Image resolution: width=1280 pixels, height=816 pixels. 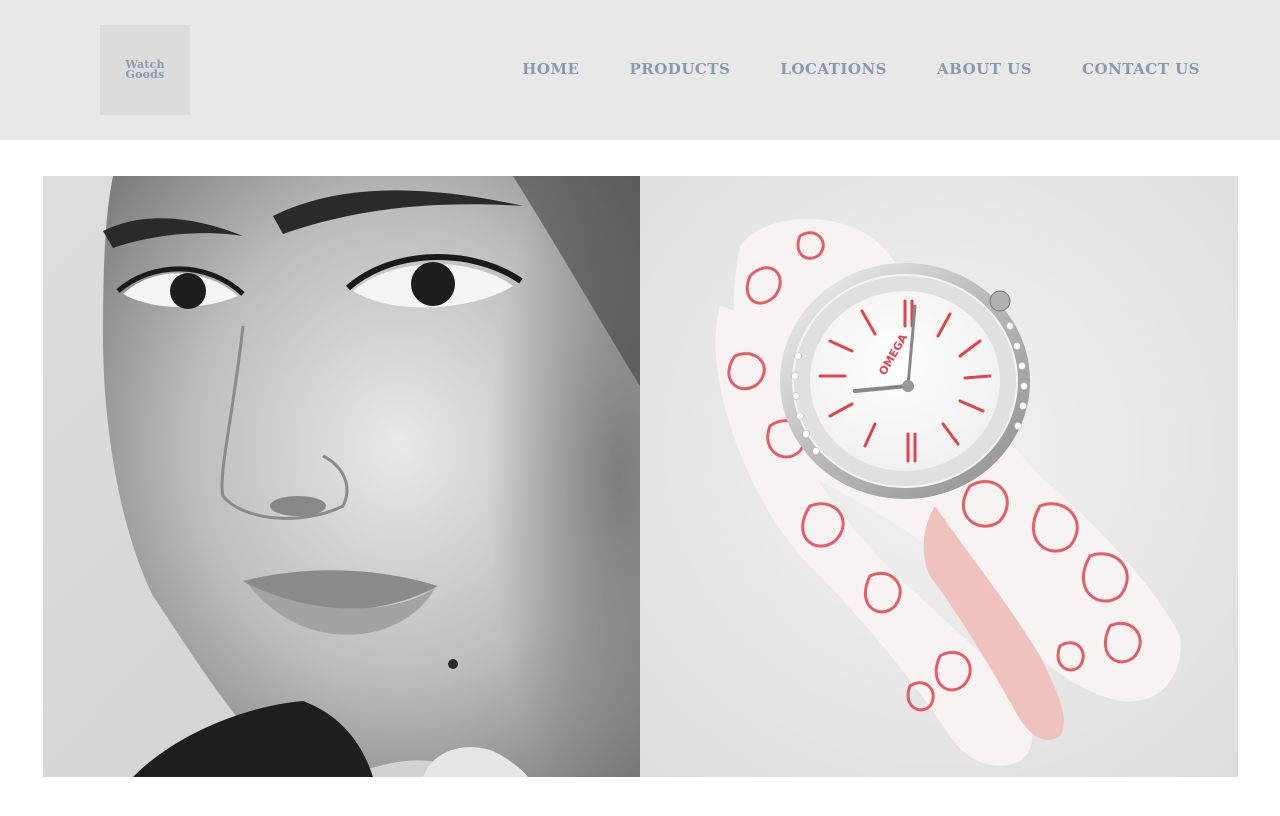 I want to click on nav-about-link: ABOUT US, so click(x=984, y=69).